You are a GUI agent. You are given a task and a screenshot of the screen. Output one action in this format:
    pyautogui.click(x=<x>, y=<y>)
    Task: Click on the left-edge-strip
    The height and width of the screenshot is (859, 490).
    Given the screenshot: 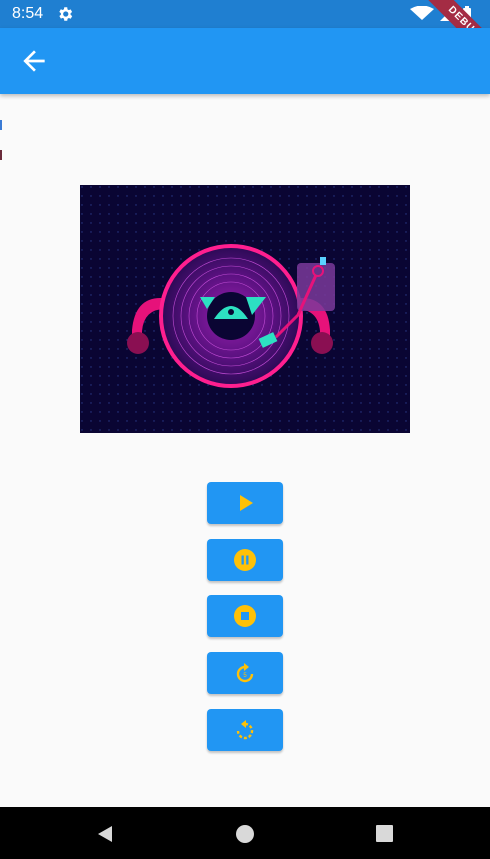 What is the action you would take?
    pyautogui.click(x=1, y=403)
    